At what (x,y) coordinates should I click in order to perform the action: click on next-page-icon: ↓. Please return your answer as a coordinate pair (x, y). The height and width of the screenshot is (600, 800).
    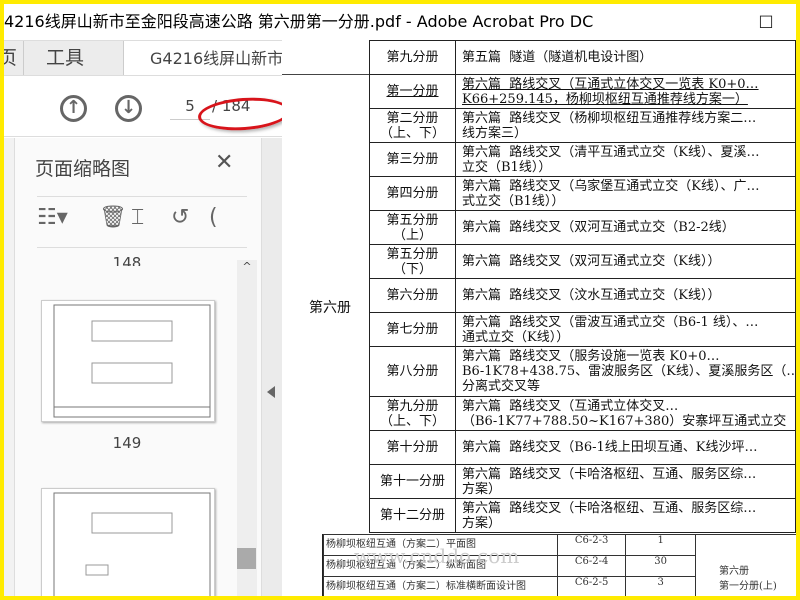
    Looking at the image, I should click on (128, 108).